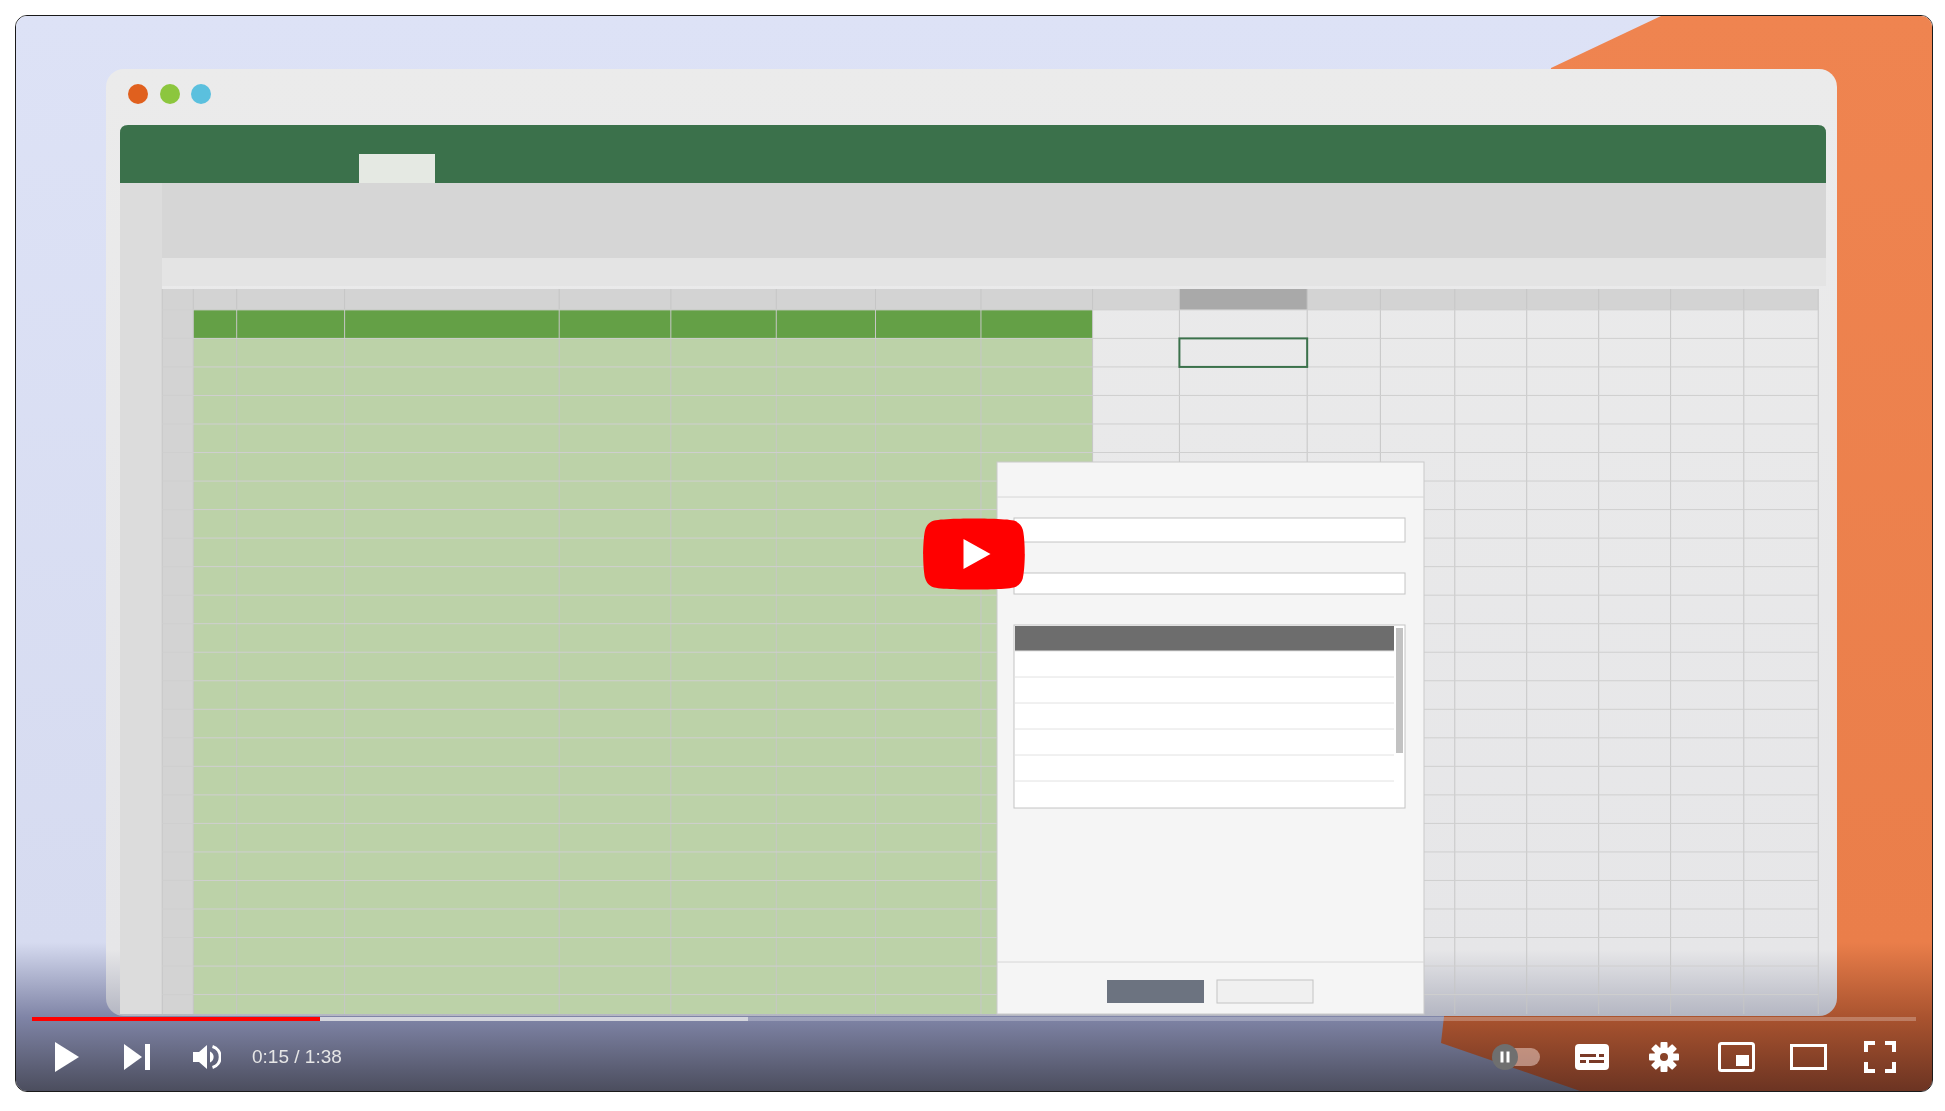 This screenshot has height=1111, width=1945. Describe the element at coordinates (201, 94) in the screenshot. I see `maximize-icon` at that location.